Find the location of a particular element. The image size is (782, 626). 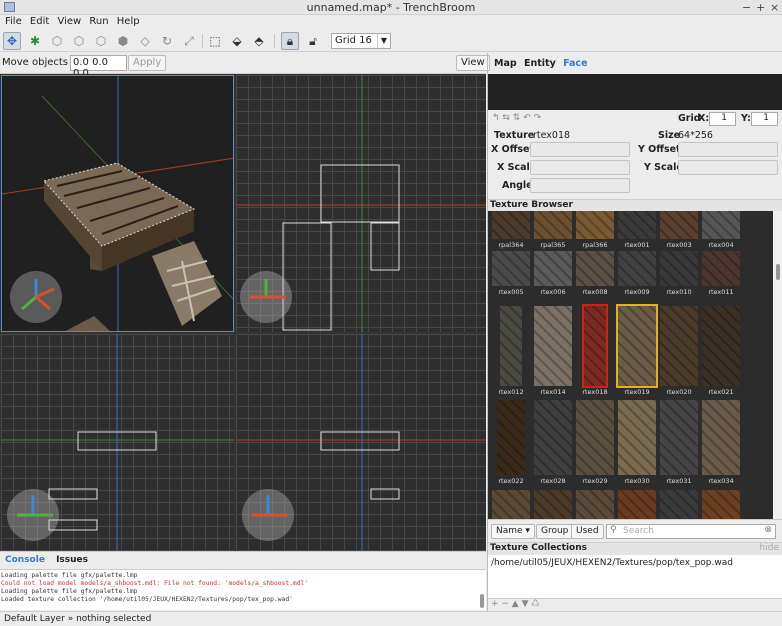

texture-tile: rtex021 is located at coordinates (721, 351).